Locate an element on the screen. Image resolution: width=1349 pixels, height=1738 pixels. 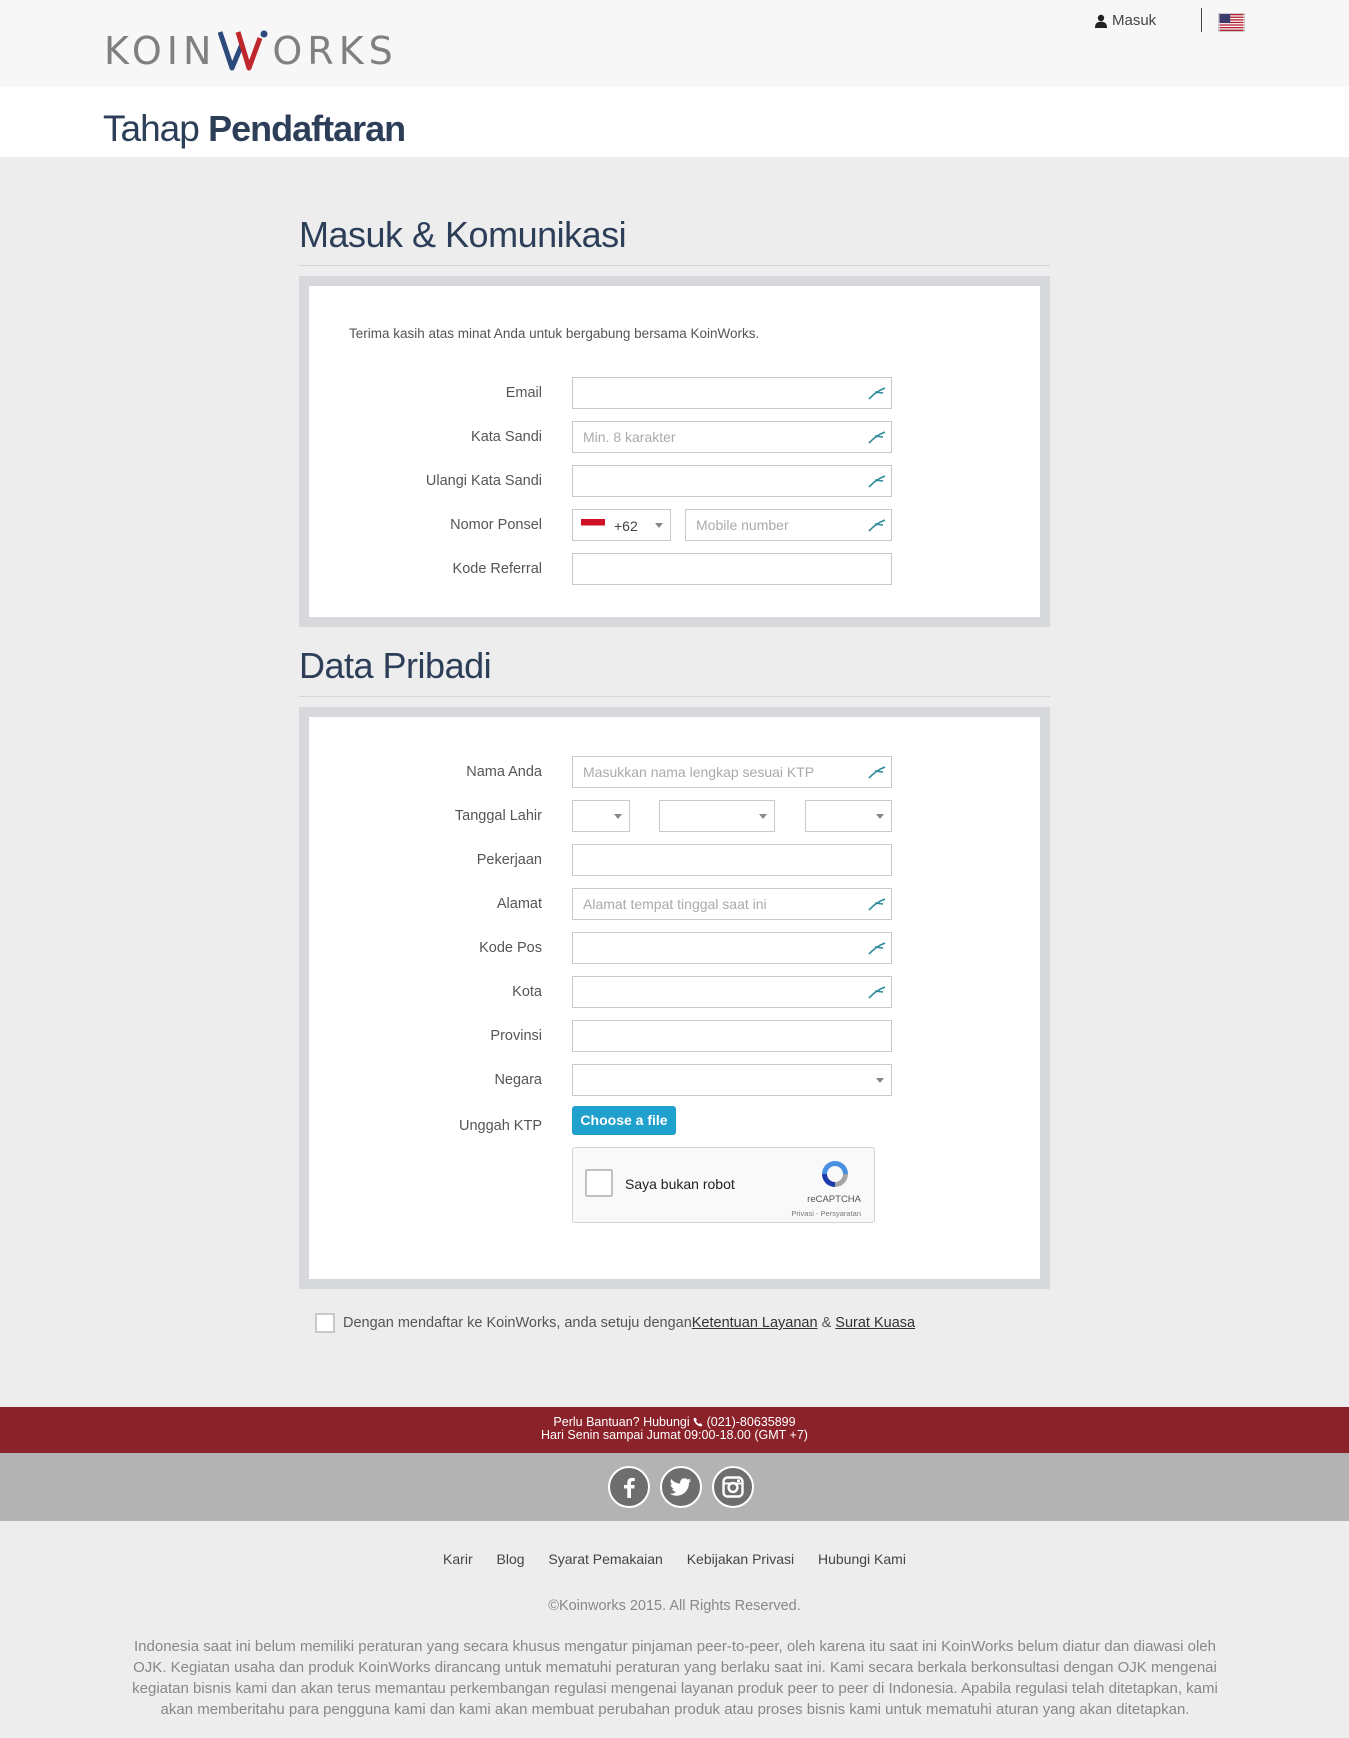
dob-row: Tanggal Lahir is located at coordinates (674, 816).